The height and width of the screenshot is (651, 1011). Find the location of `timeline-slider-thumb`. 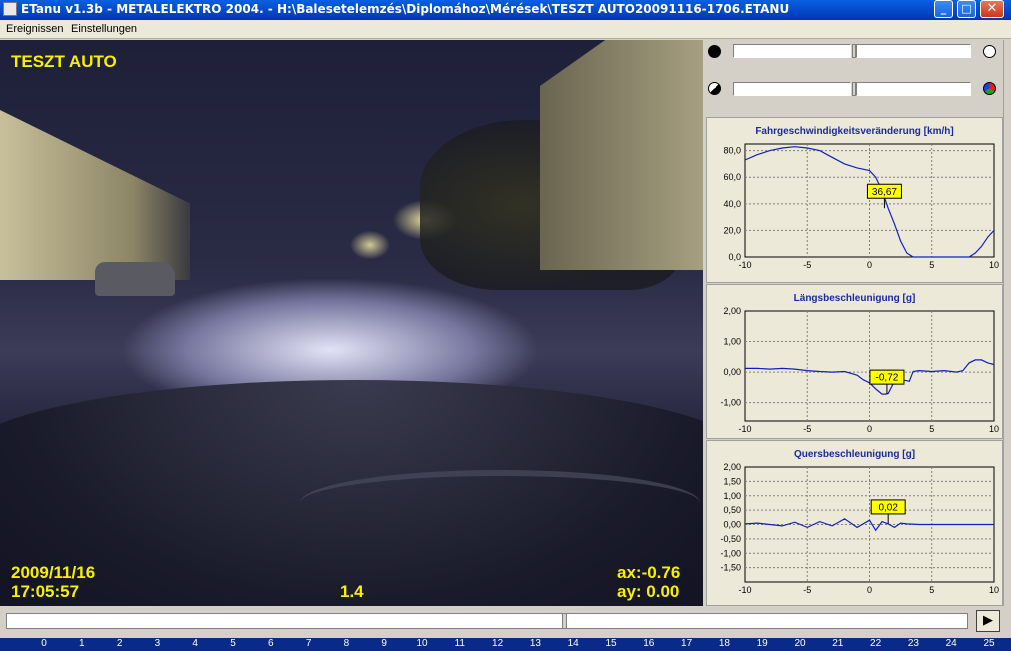

timeline-slider-thumb is located at coordinates (565, 621).